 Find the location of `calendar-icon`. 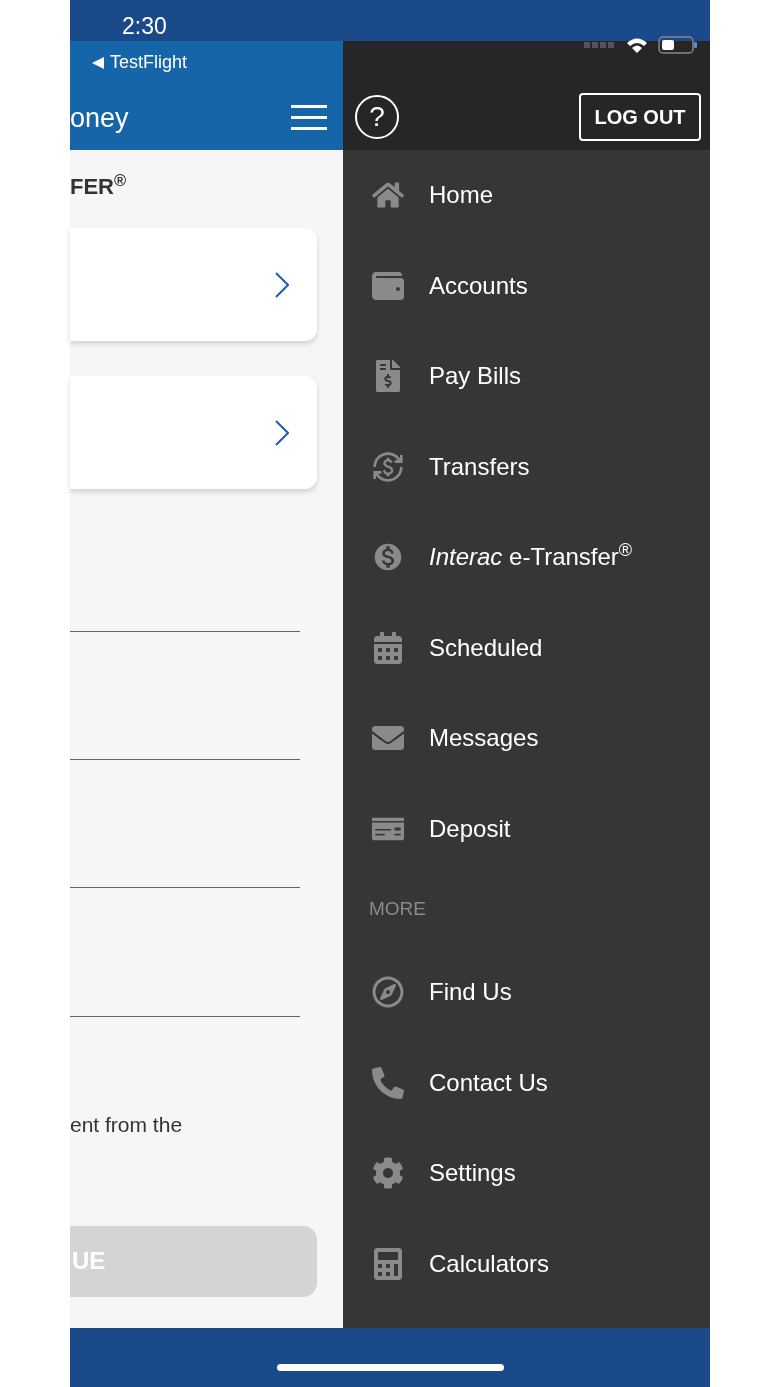

calendar-icon is located at coordinates (388, 647).